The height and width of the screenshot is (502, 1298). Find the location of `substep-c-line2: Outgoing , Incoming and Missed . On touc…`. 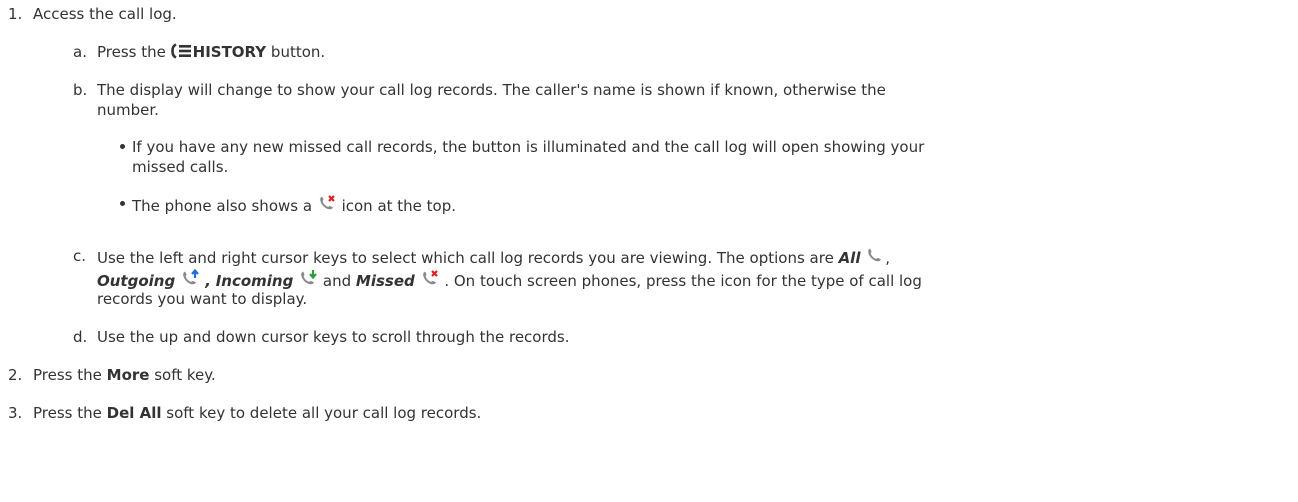

substep-c-line2: Outgoing , Incoming and Missed . On touc… is located at coordinates (509, 280).